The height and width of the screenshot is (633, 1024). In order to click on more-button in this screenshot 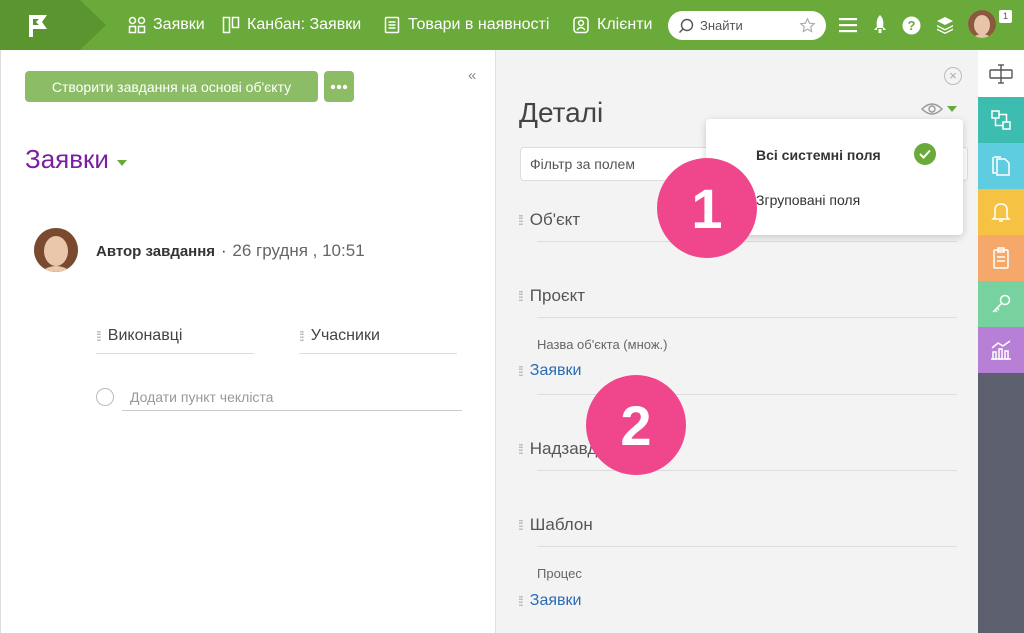, I will do `click(339, 86)`.